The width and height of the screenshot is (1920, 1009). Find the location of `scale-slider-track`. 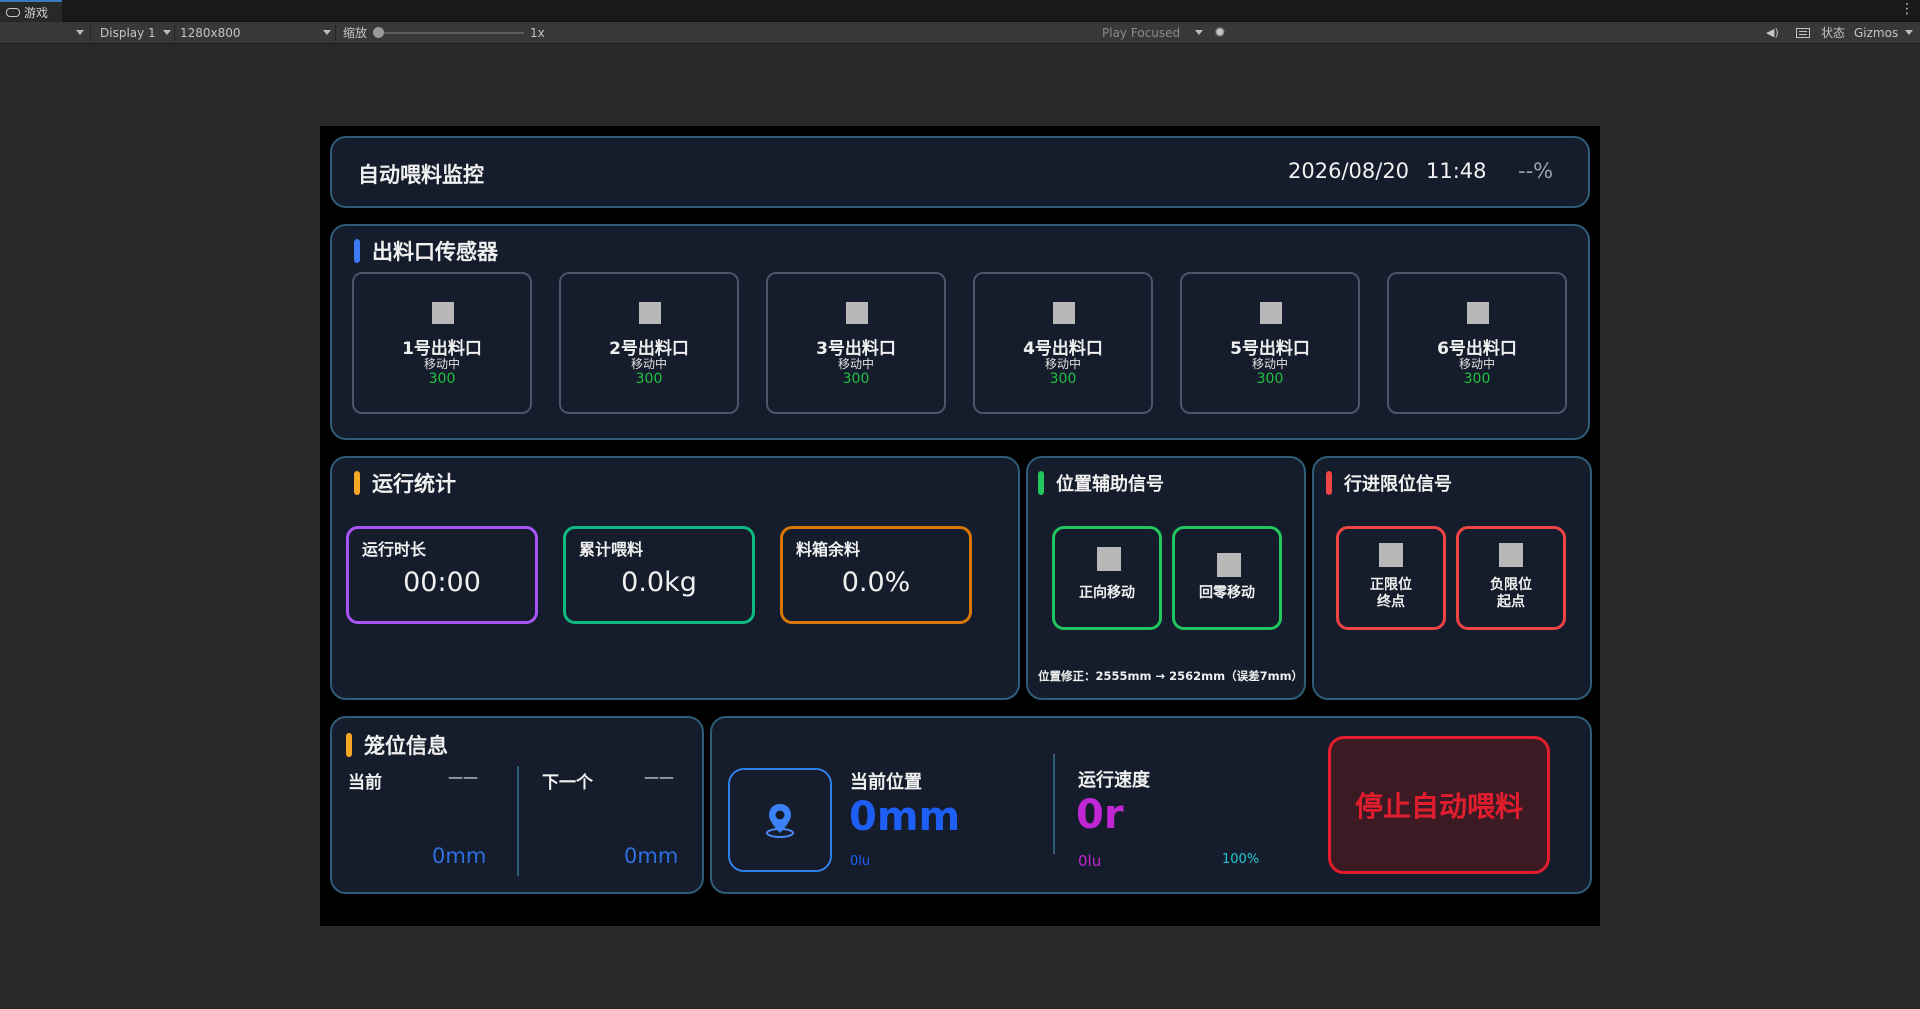

scale-slider-track is located at coordinates (451, 33).